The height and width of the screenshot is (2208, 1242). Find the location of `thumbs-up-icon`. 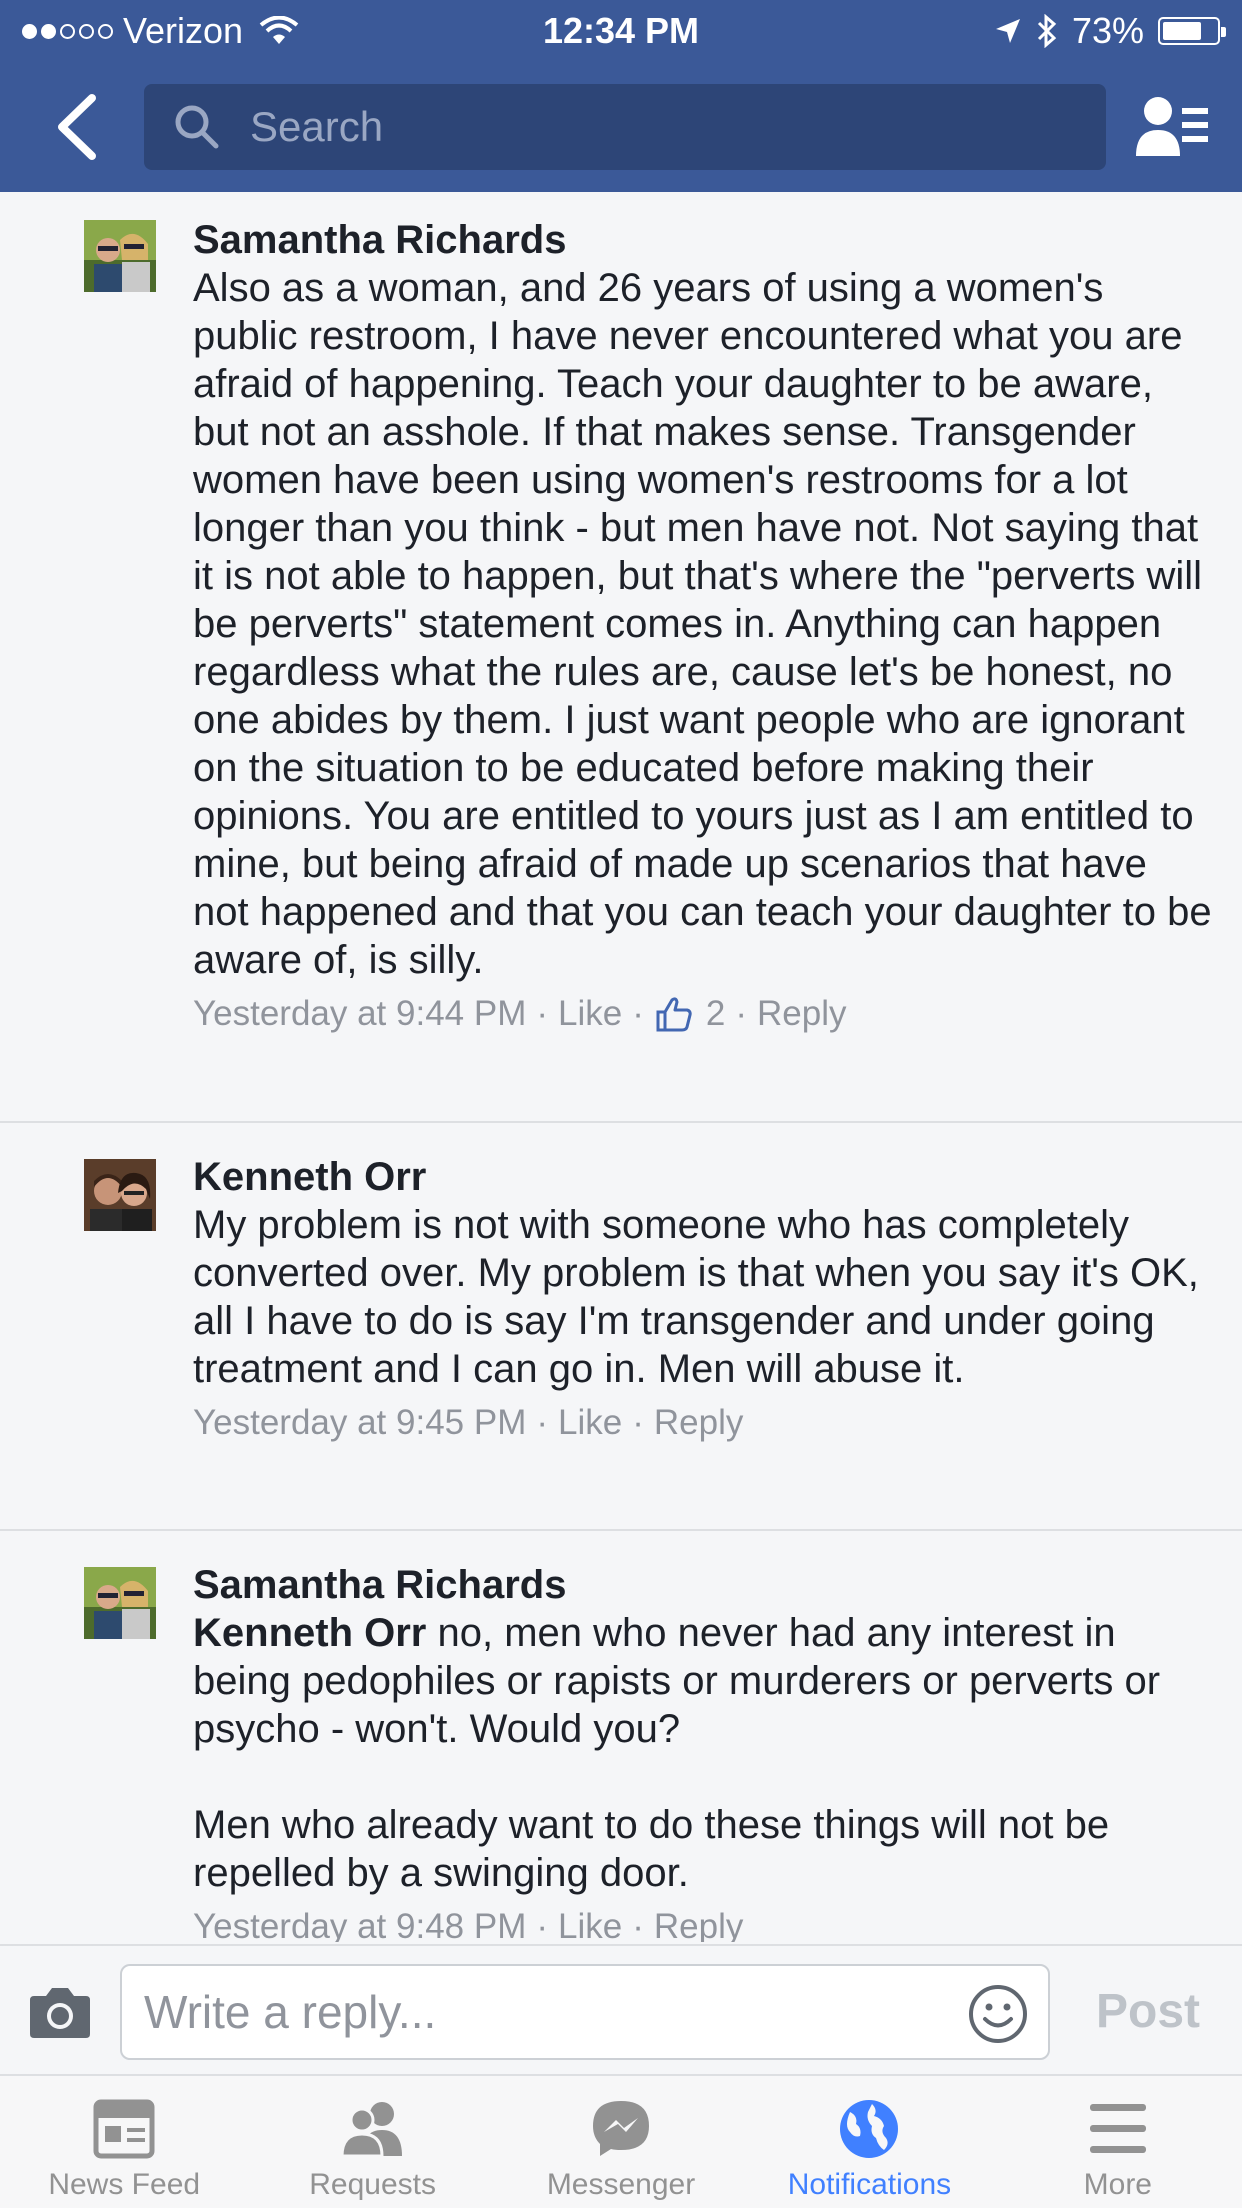

thumbs-up-icon is located at coordinates (674, 1014).